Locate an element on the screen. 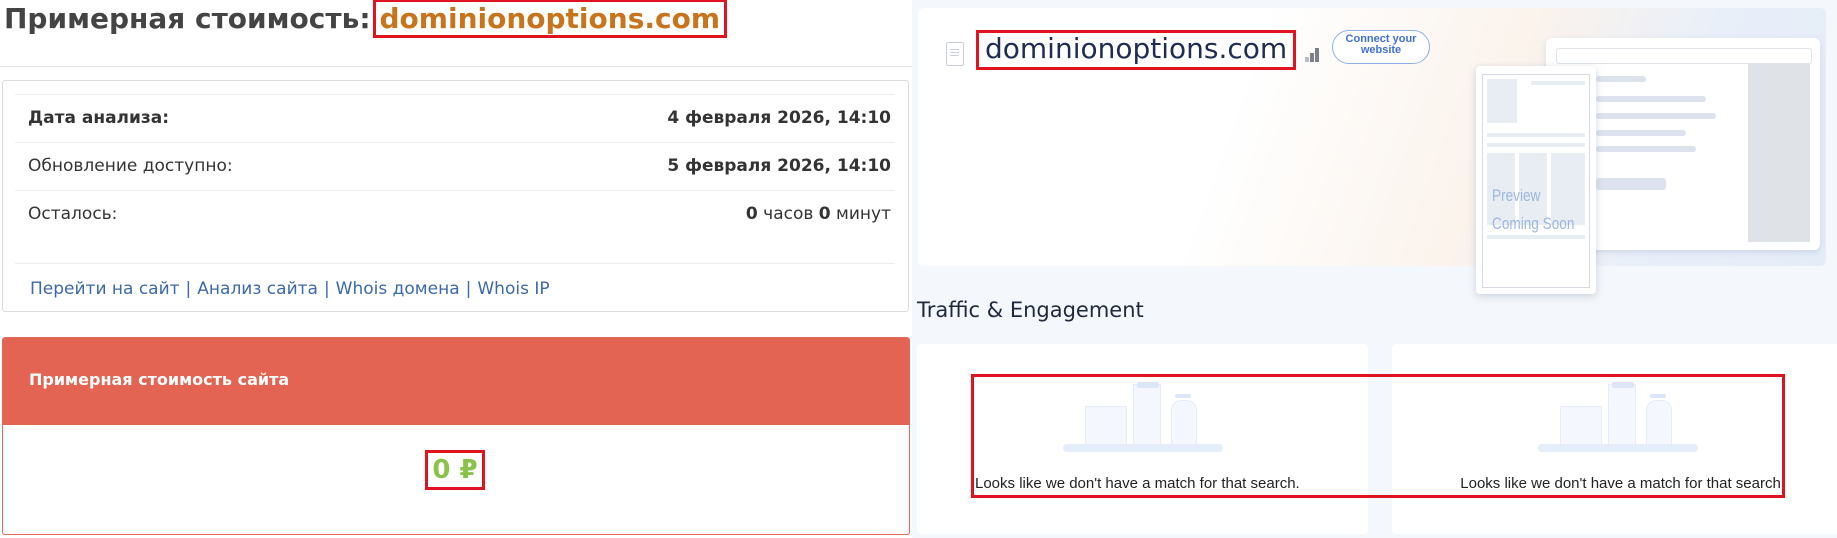 This screenshot has height=538, width=1837. link-go-to-site: Перейти на сайт is located at coordinates (105, 289).